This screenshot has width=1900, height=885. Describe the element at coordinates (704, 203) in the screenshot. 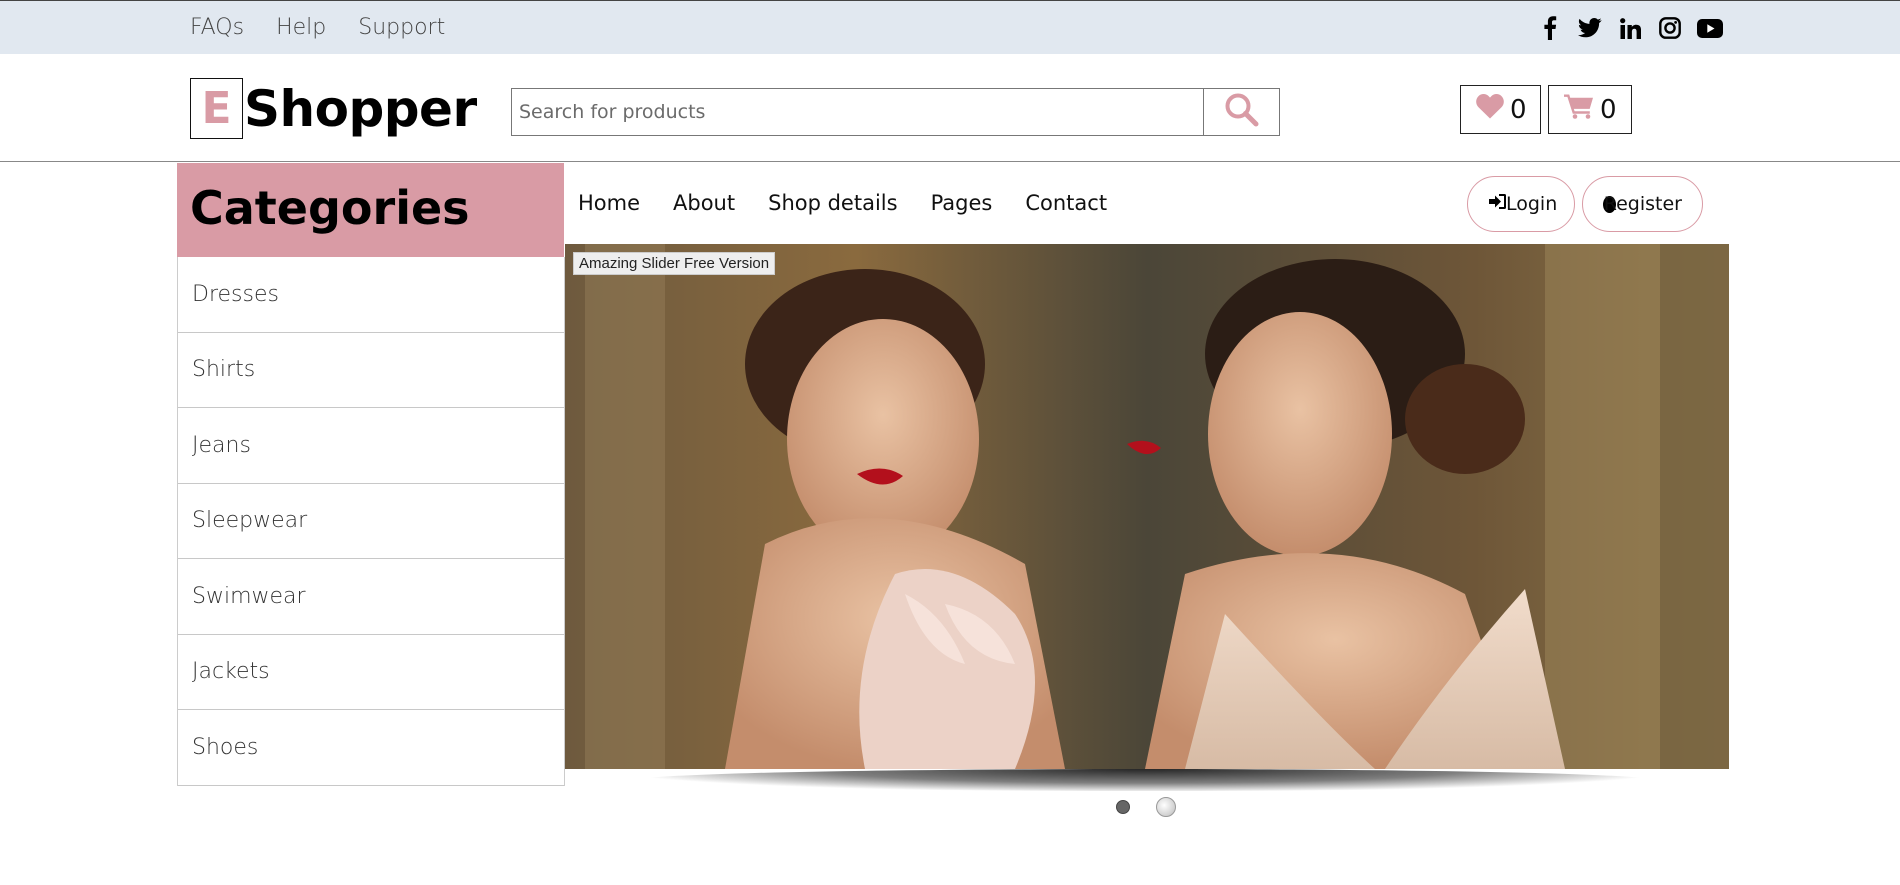

I see `nav-item-about: About` at that location.